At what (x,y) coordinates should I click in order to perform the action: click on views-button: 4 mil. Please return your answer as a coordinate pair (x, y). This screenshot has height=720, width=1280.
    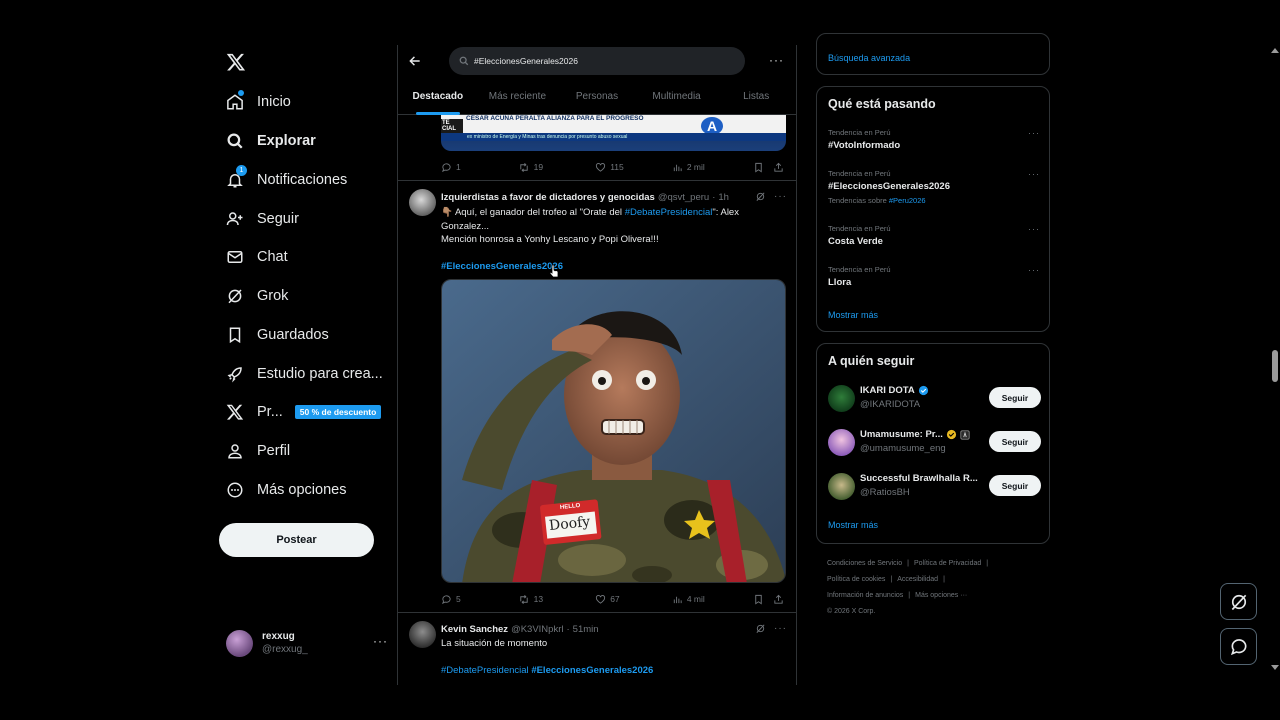
    Looking at the image, I should click on (713, 599).